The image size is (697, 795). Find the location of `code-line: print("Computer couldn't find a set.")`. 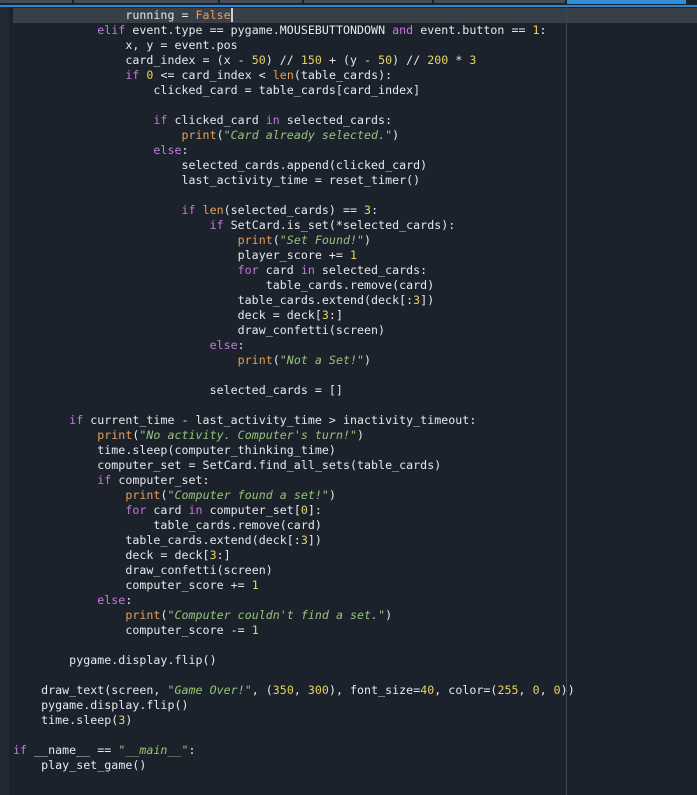

code-line: print("Computer couldn't find a set.") is located at coordinates (294, 615).